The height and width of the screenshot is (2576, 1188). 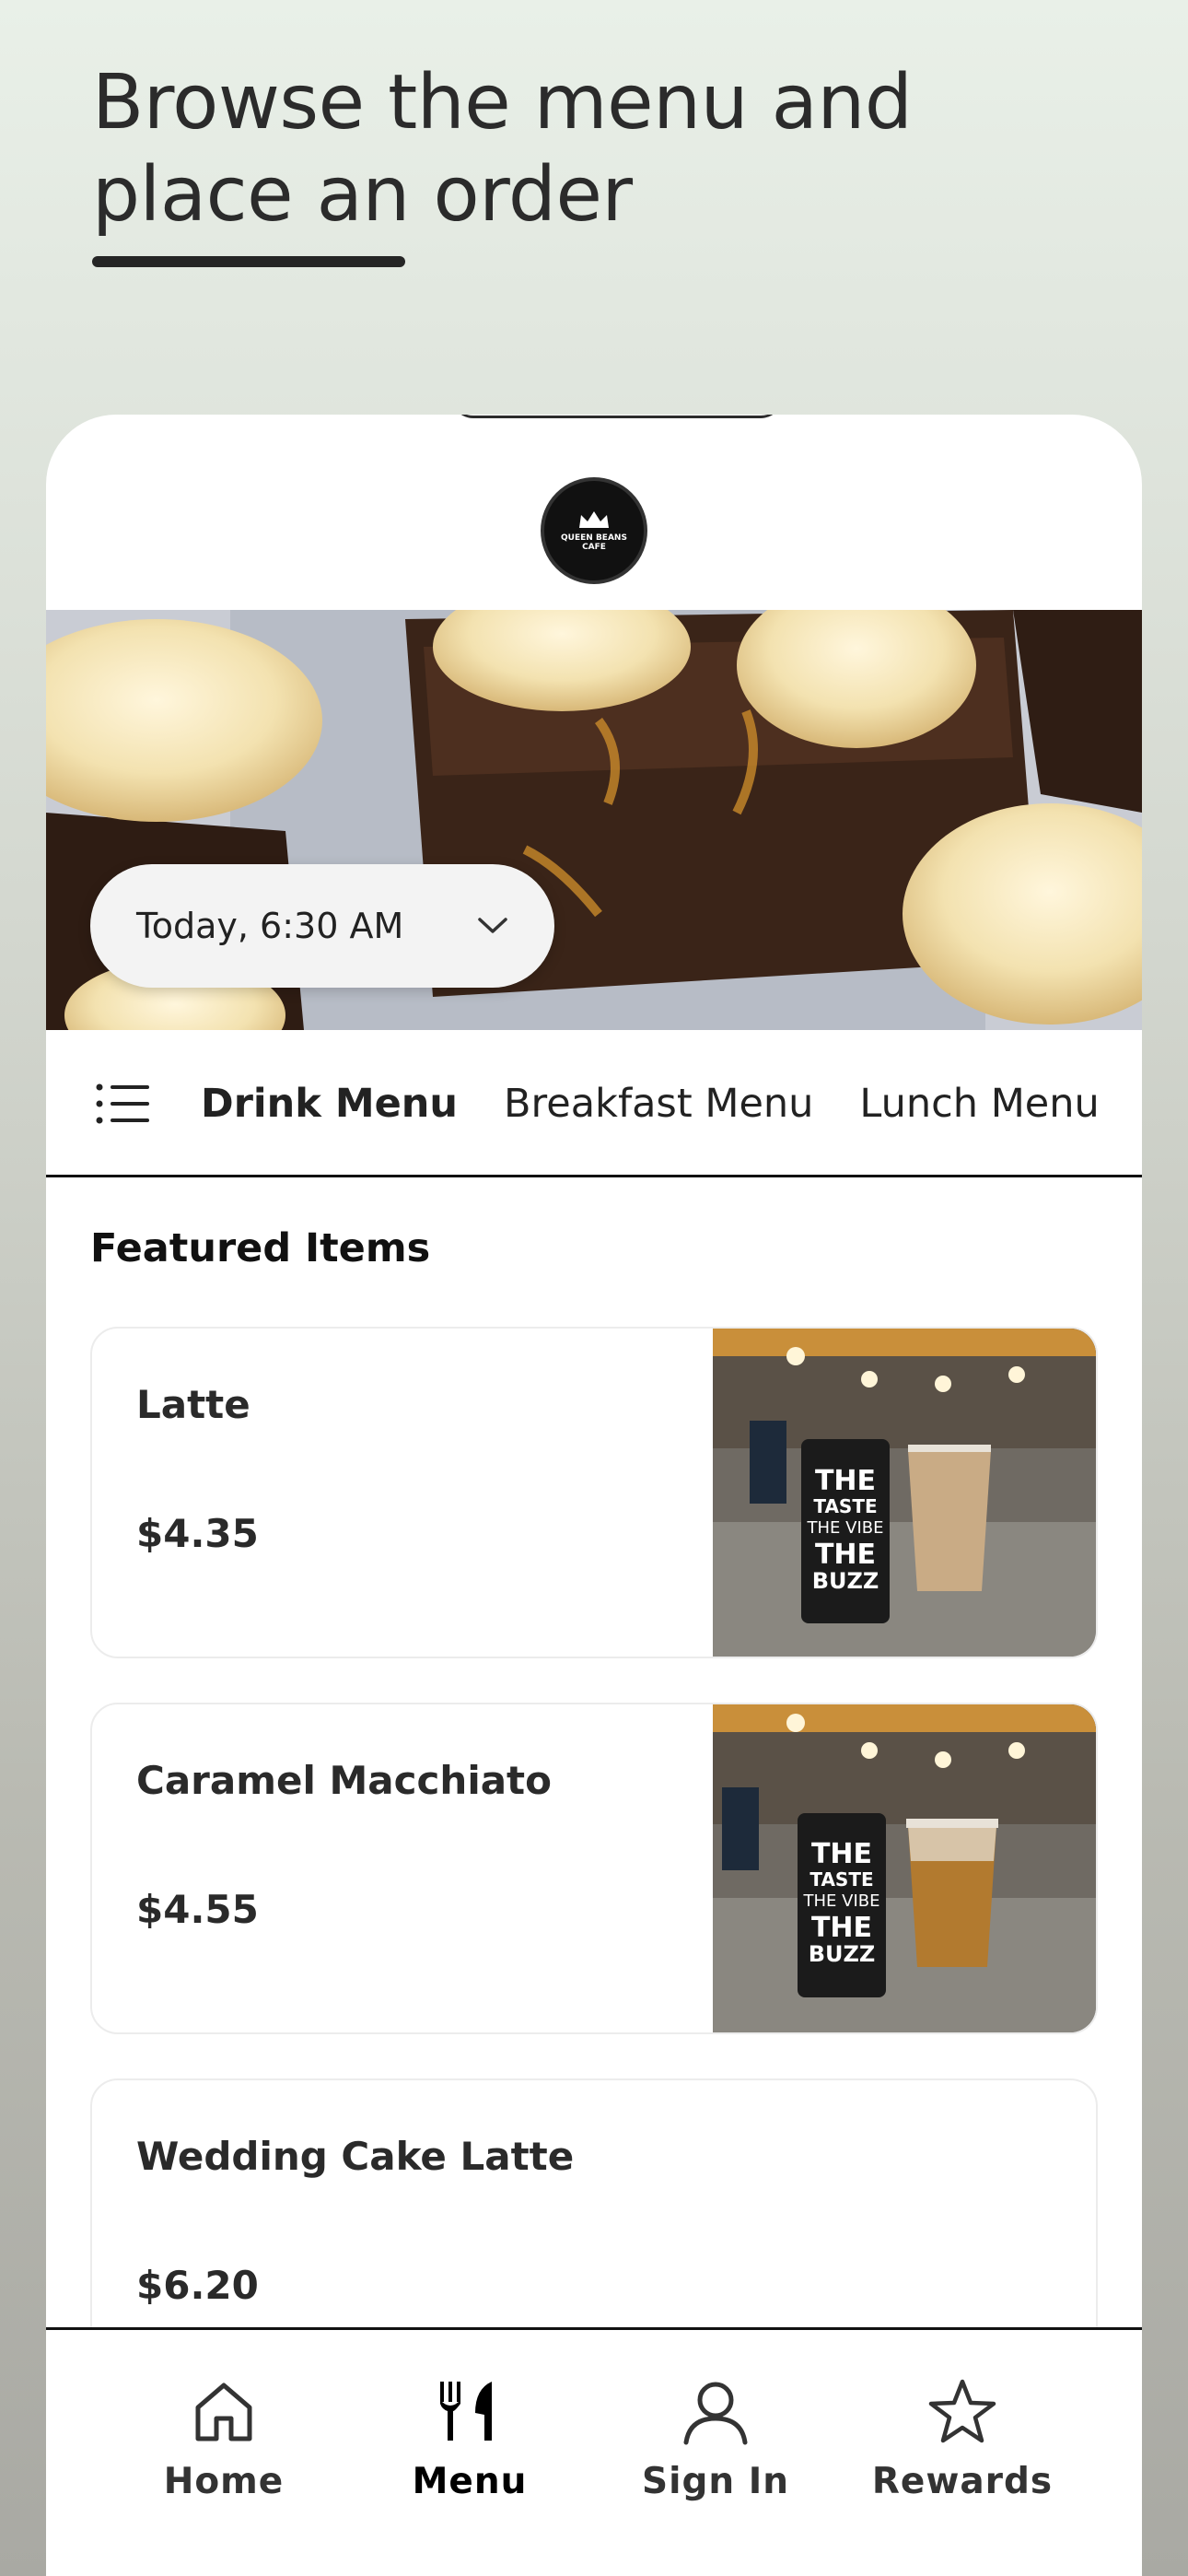 What do you see at coordinates (715, 2481) in the screenshot?
I see `nav-sign-in-label: Sign In` at bounding box center [715, 2481].